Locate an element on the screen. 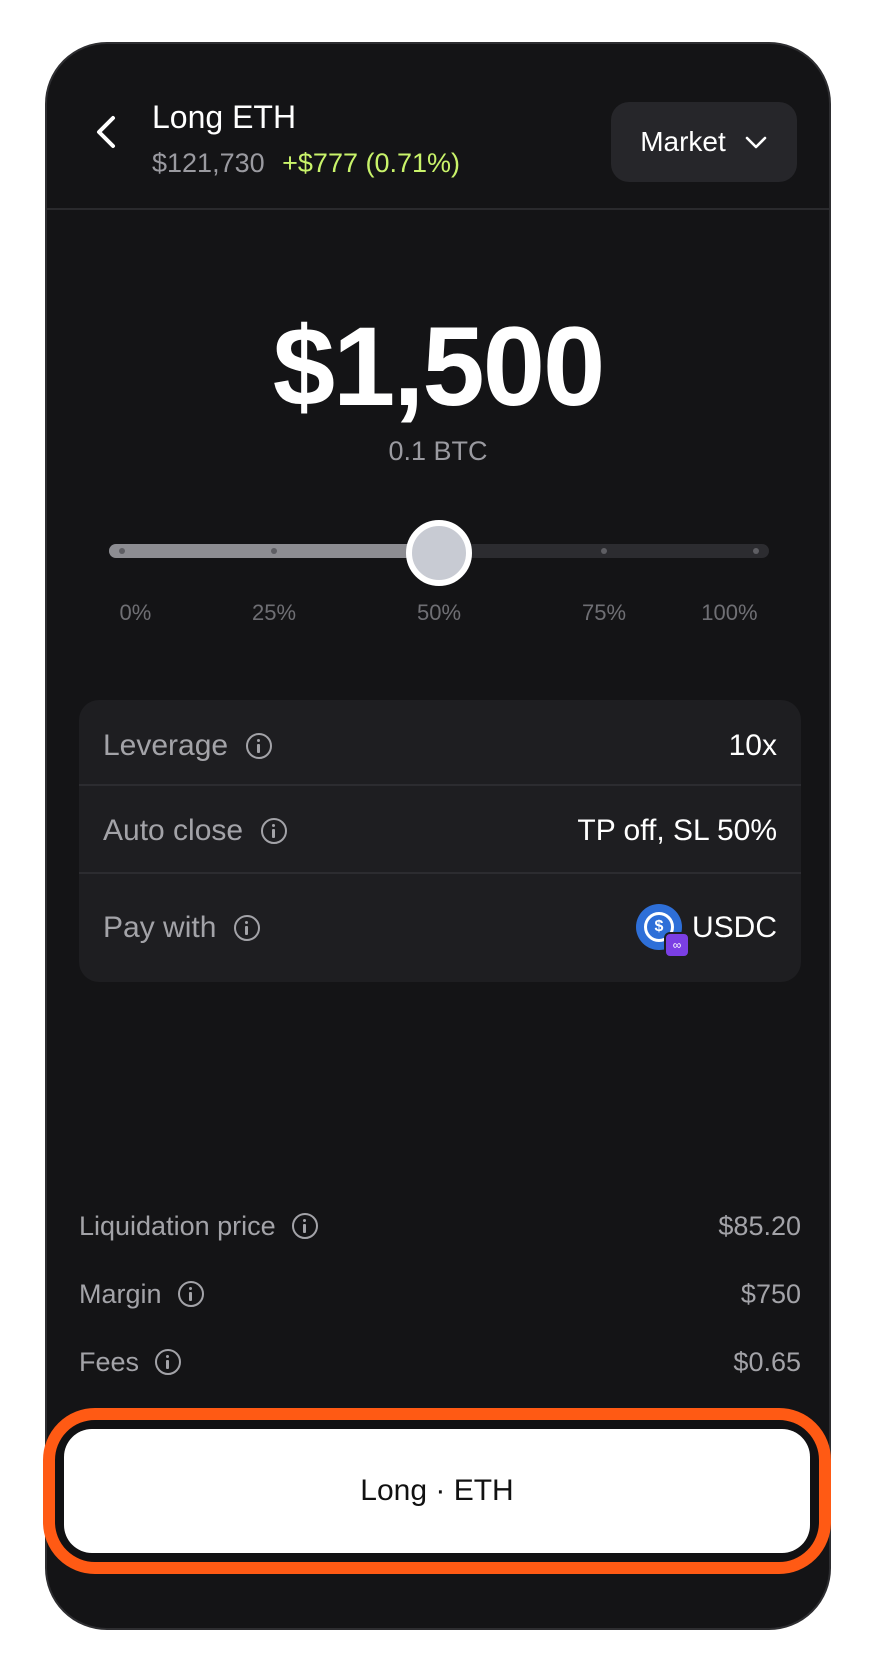 The image size is (874, 1676). slider-label: 0% is located at coordinates (135, 613).